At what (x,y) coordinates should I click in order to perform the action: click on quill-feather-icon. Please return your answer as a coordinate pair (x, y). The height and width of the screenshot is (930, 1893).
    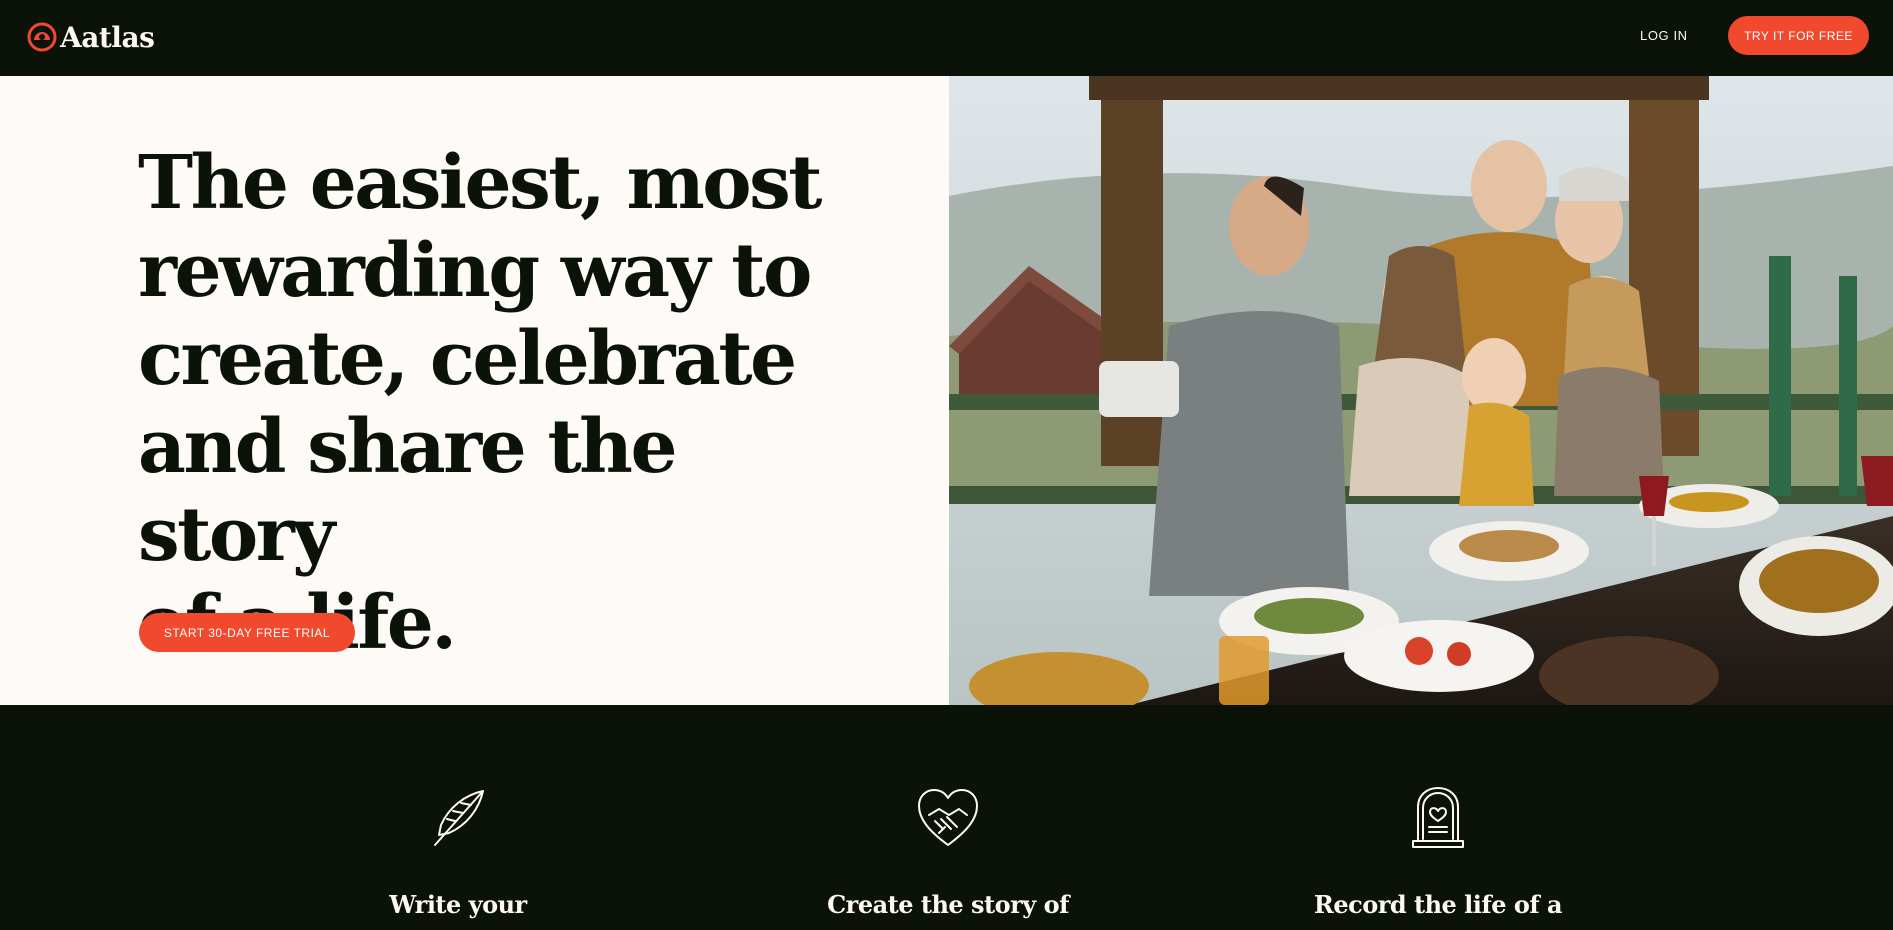
    Looking at the image, I should click on (459, 818).